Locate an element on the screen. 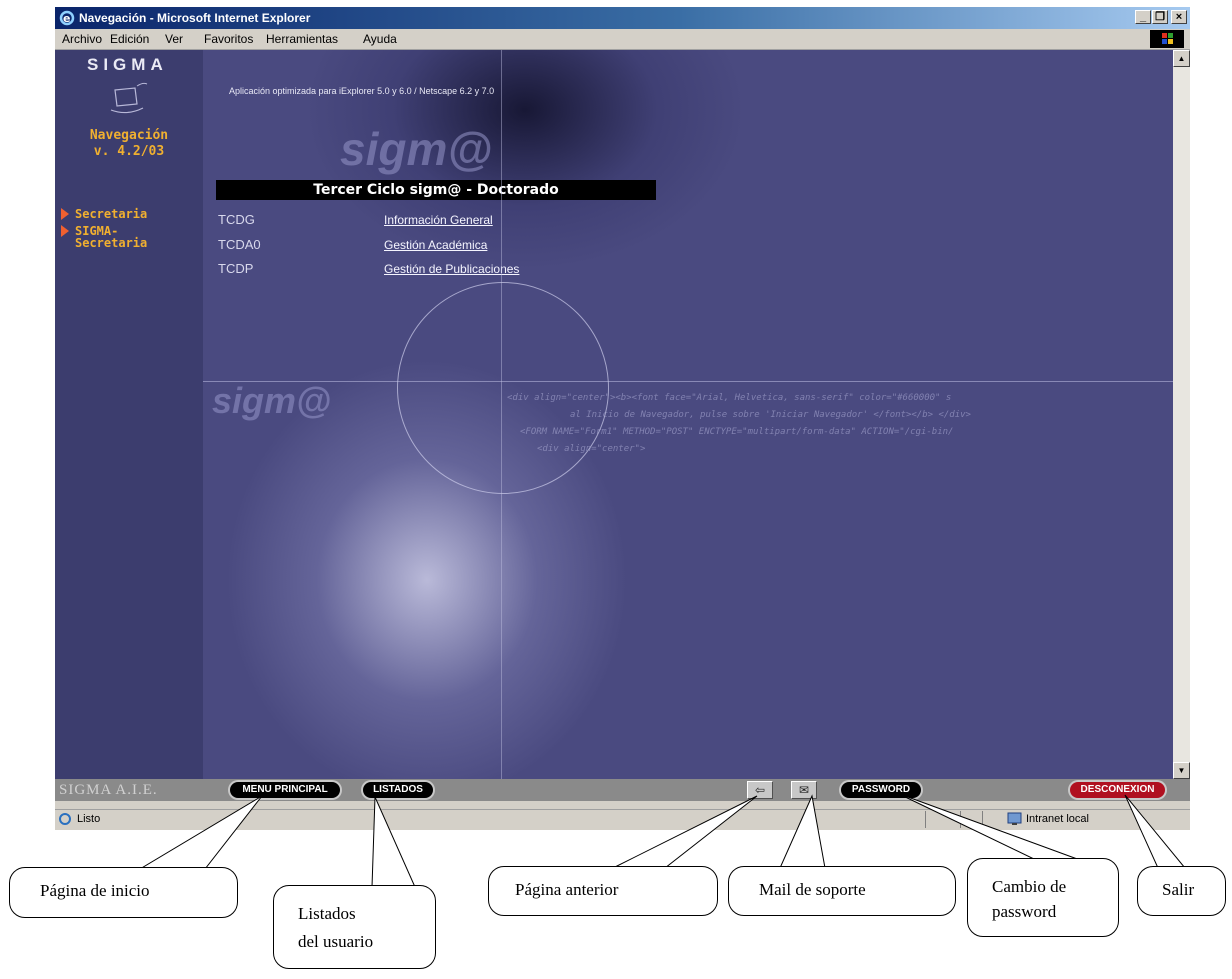 This screenshot has height=979, width=1232. pointer-listados is located at coordinates (393, 842).